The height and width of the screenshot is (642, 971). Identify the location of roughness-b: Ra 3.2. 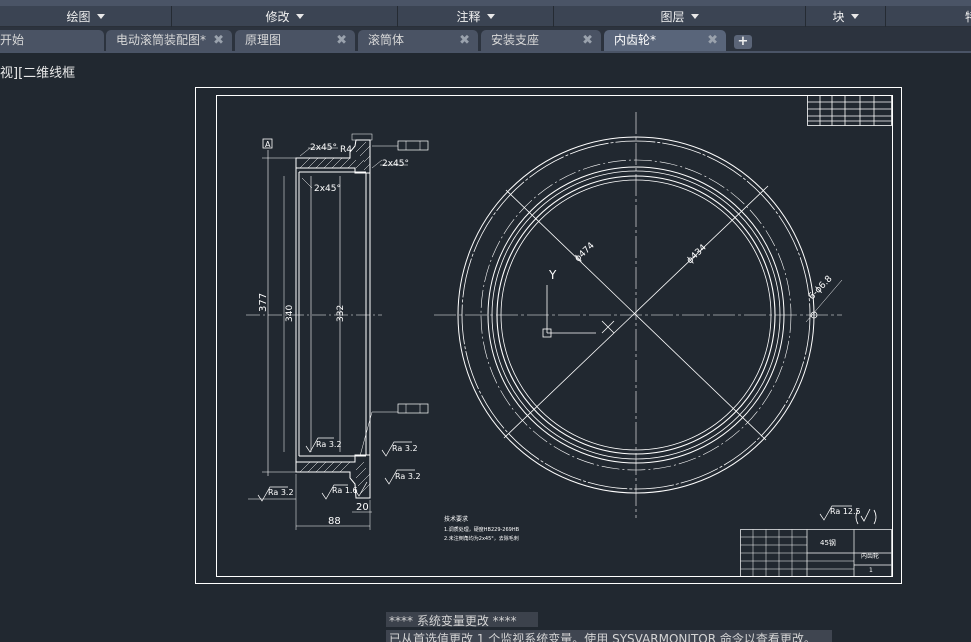
(405, 448).